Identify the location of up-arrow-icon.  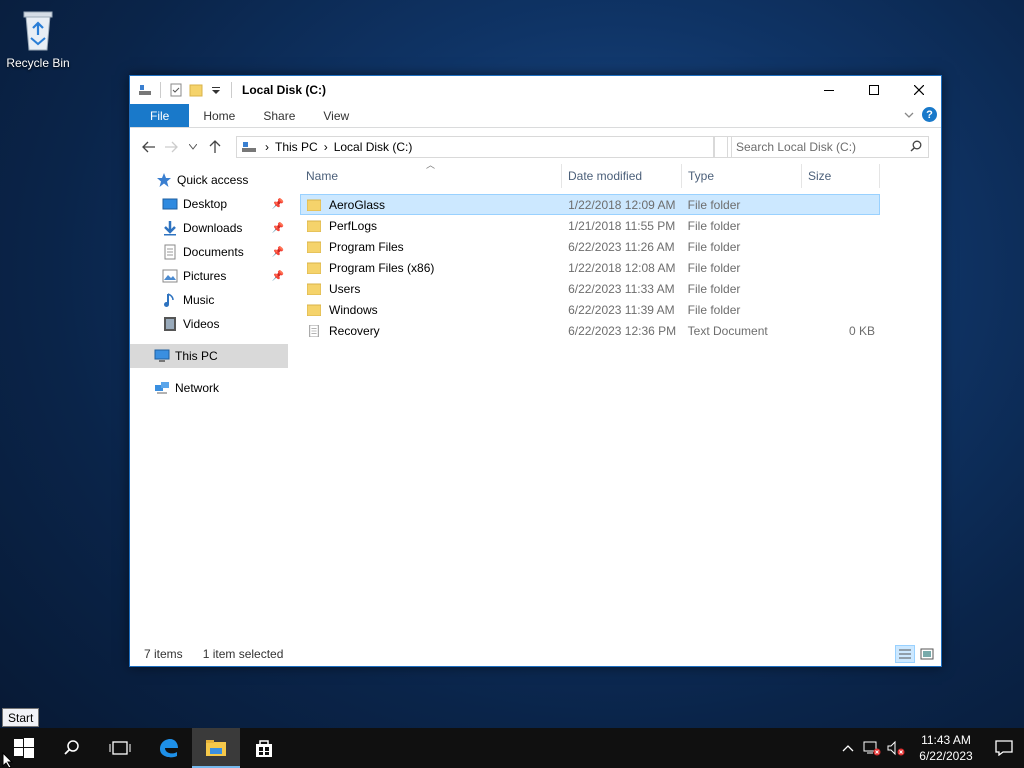
(215, 146).